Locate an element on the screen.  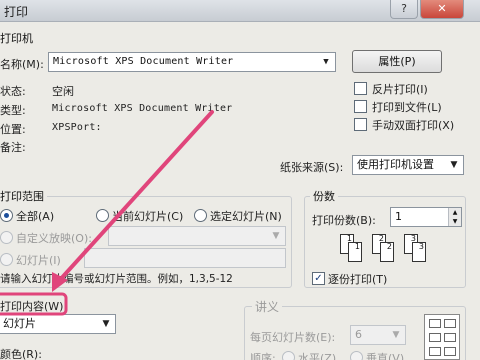
annotation-highlight-box is located at coordinates (34, 304).